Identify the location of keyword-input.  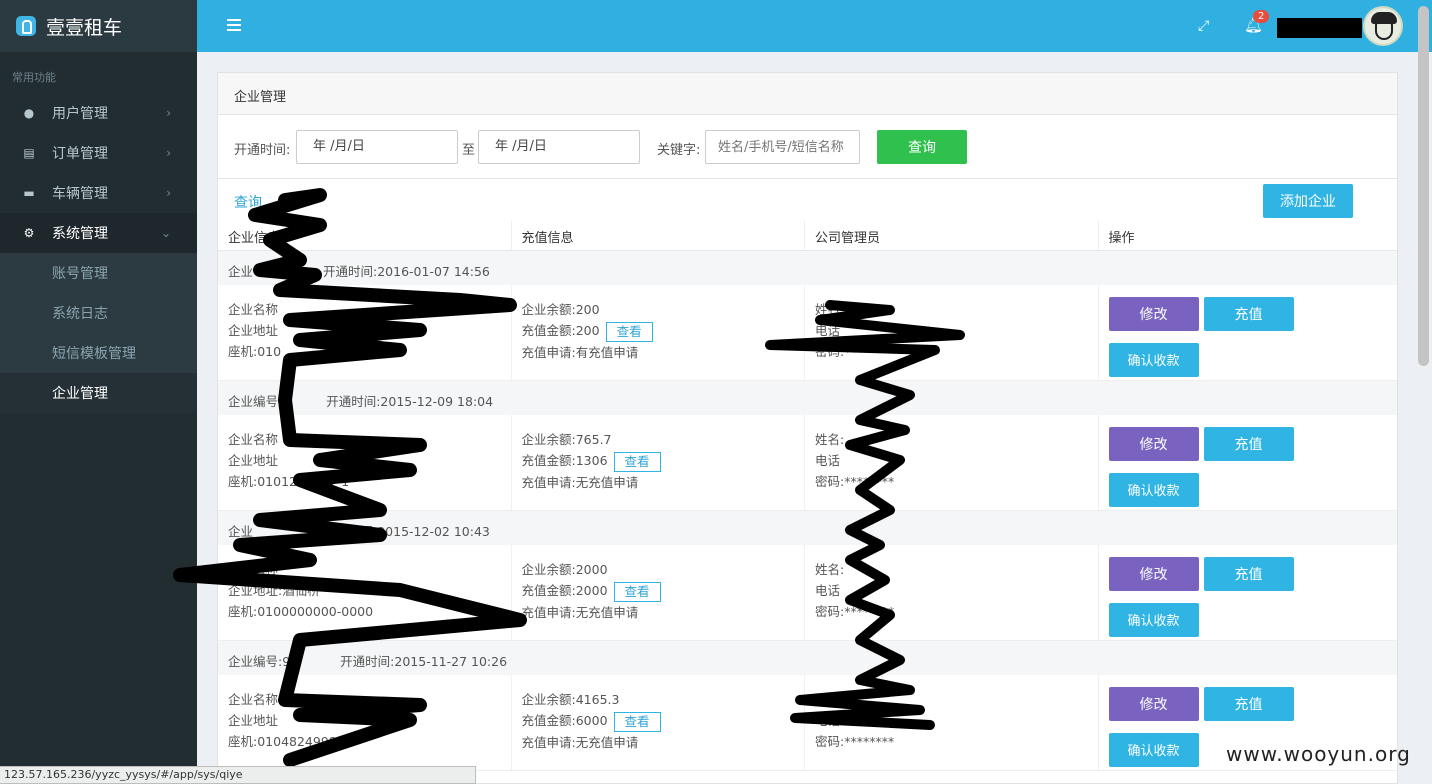
(782, 147).